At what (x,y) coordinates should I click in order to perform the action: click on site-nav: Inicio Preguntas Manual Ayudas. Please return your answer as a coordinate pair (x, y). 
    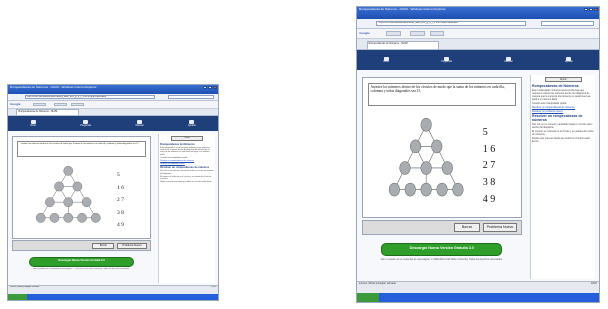
    Looking at the image, I should click on (113, 124).